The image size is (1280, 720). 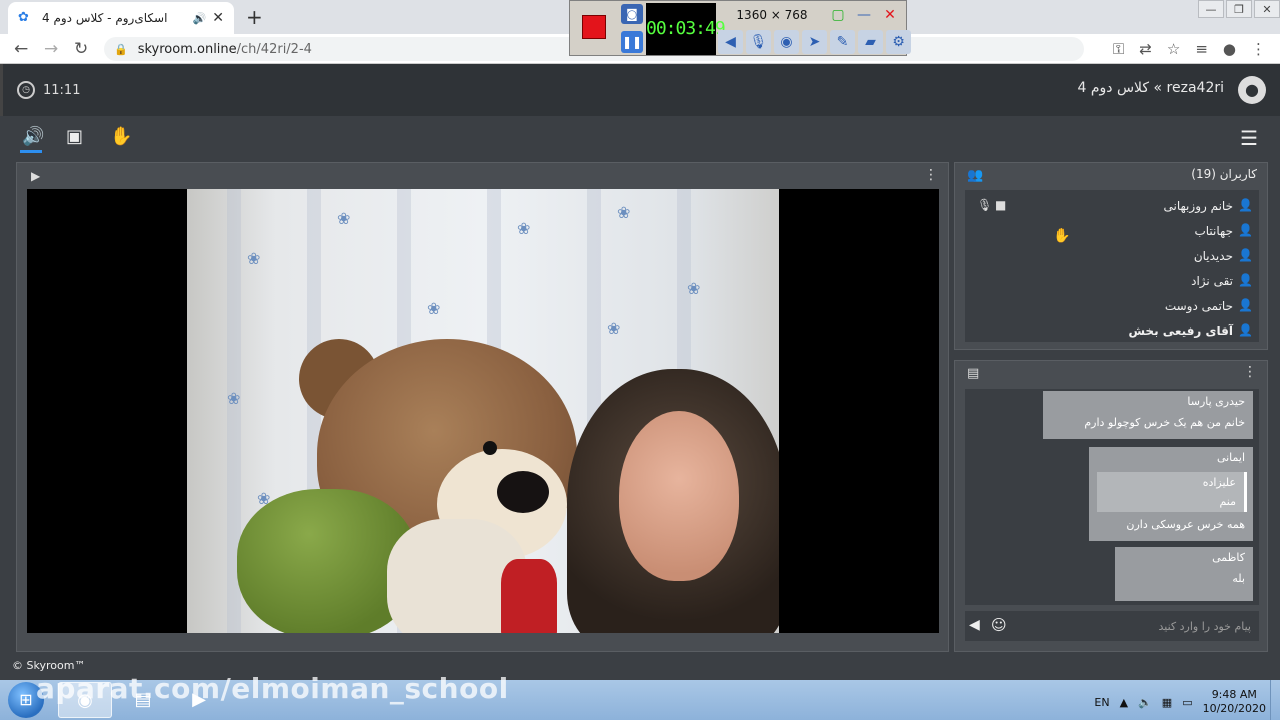 I want to click on raise-hand-icon: ✋, so click(x=121, y=136).